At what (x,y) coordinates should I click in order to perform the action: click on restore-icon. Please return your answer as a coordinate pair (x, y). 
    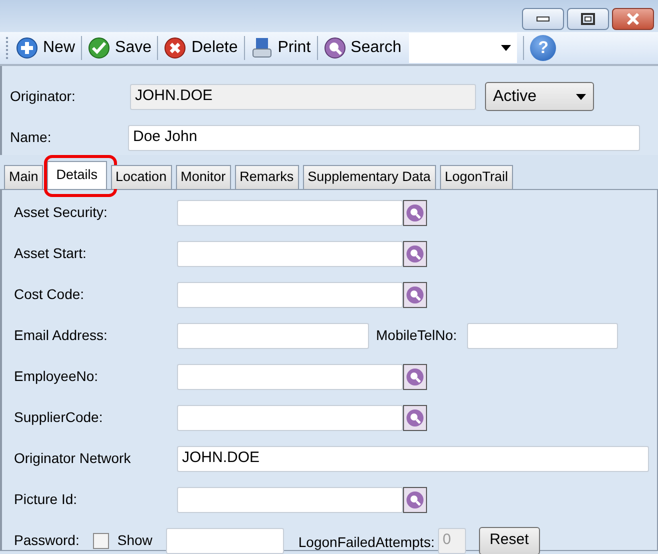
    Looking at the image, I should click on (588, 19).